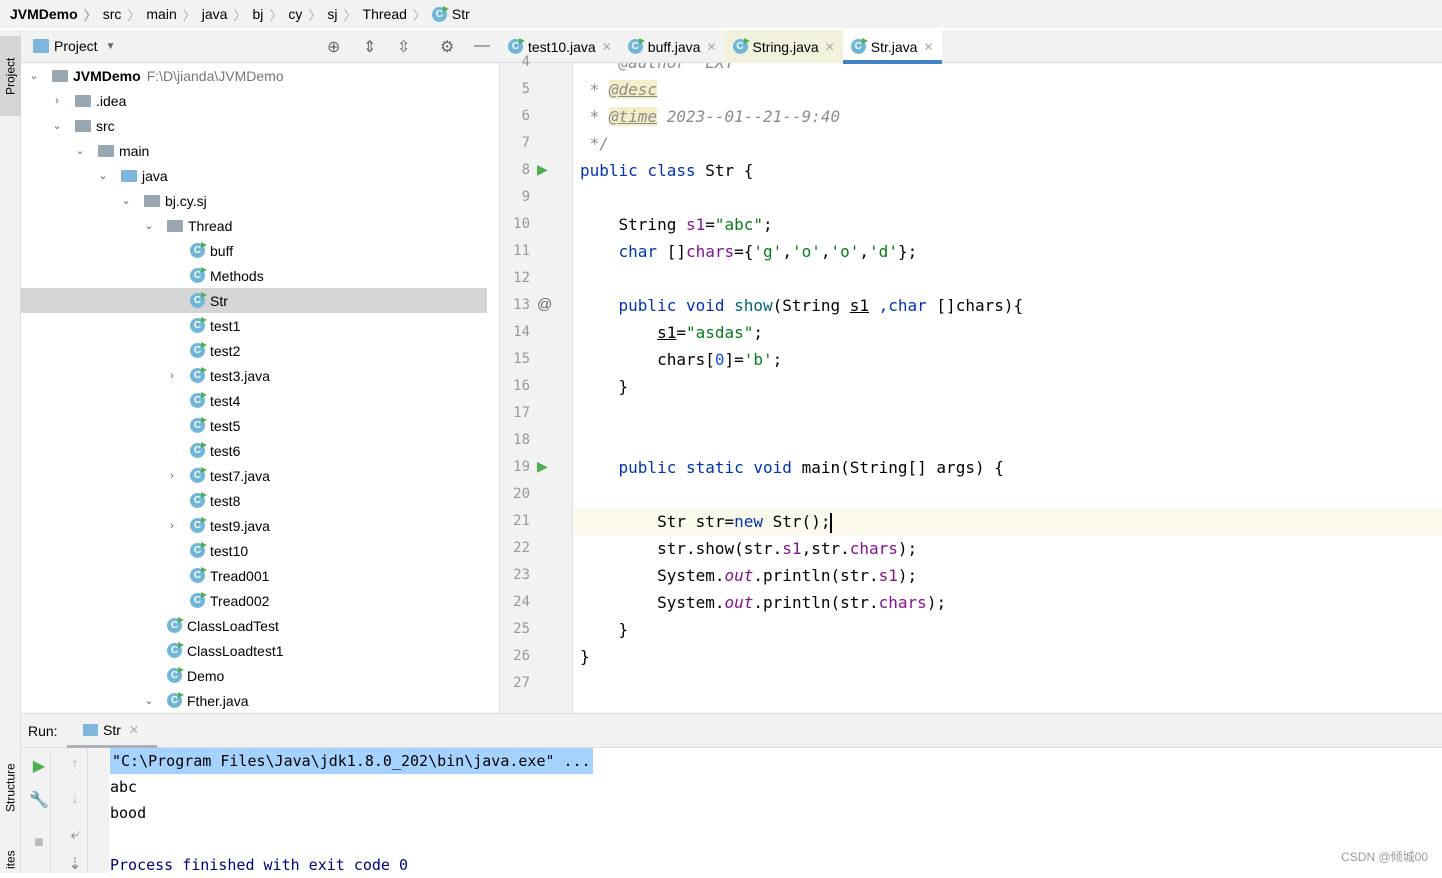  What do you see at coordinates (254, 425) in the screenshot?
I see `tree-item: Ctest5` at bounding box center [254, 425].